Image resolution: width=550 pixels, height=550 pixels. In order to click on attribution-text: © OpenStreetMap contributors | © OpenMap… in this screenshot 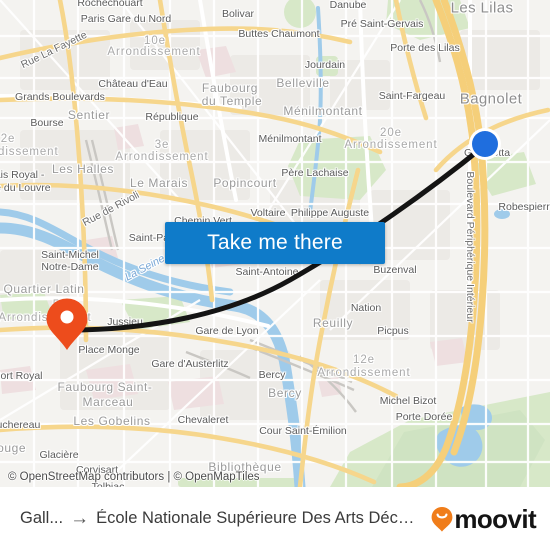, I will do `click(134, 476)`.